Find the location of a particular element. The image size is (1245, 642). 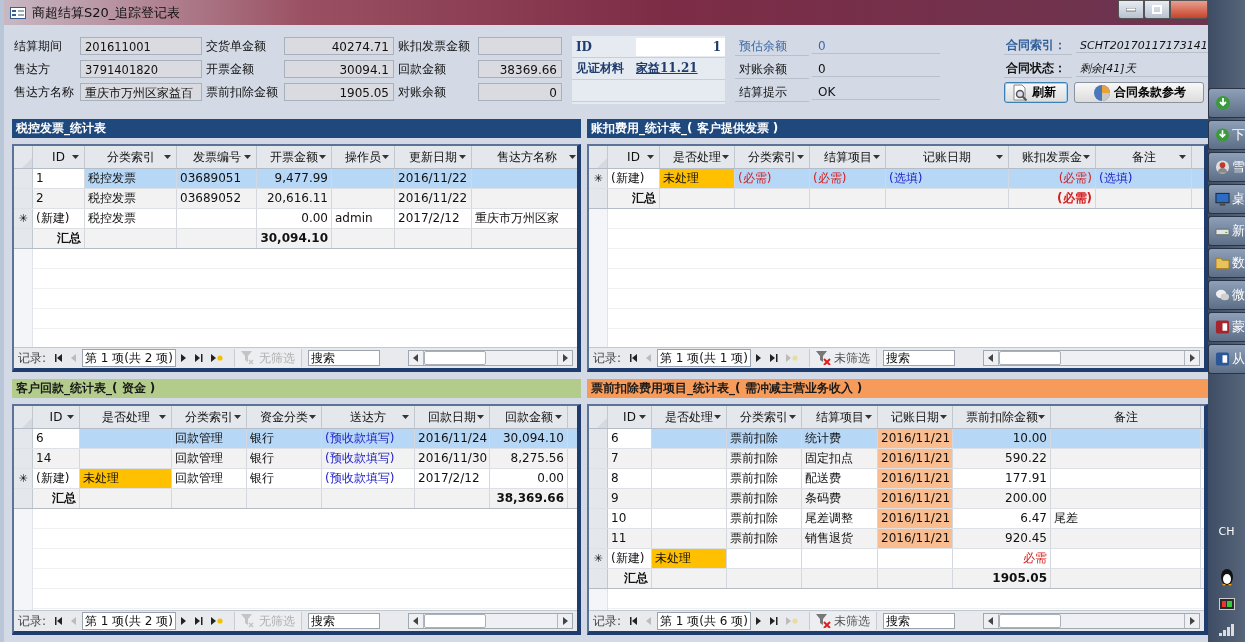

value-field: 0 is located at coordinates (520, 92).